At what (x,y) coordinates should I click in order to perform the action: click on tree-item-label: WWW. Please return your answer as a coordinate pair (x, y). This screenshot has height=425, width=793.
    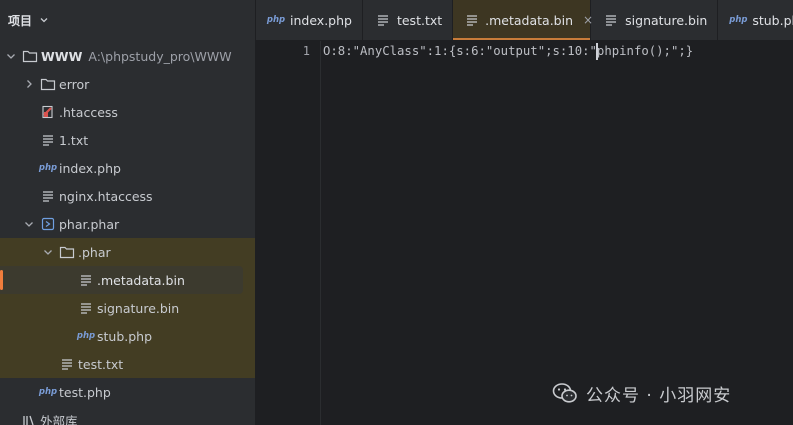
    Looking at the image, I should click on (62, 56).